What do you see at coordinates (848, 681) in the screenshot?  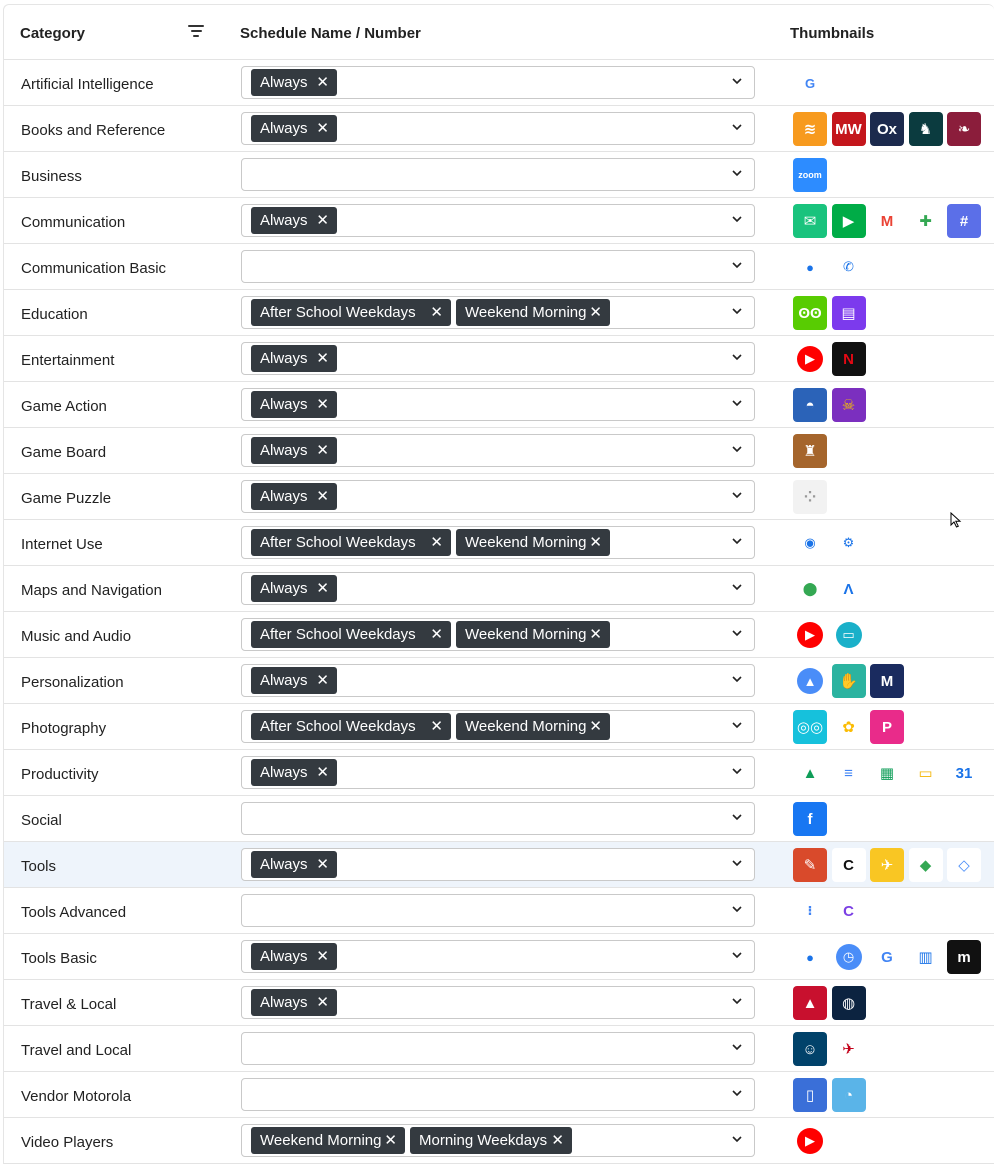 I see `gesture-icon: ✋` at bounding box center [848, 681].